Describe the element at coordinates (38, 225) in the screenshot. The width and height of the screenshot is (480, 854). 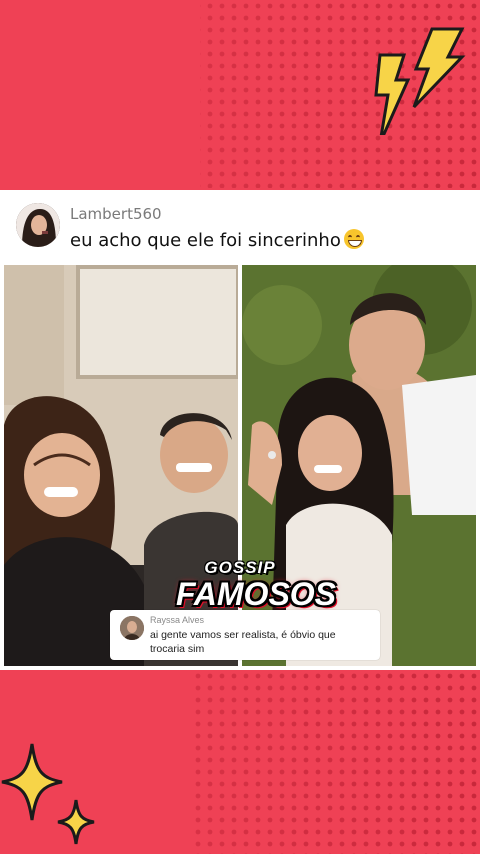
I see `commenter-avatar` at that location.